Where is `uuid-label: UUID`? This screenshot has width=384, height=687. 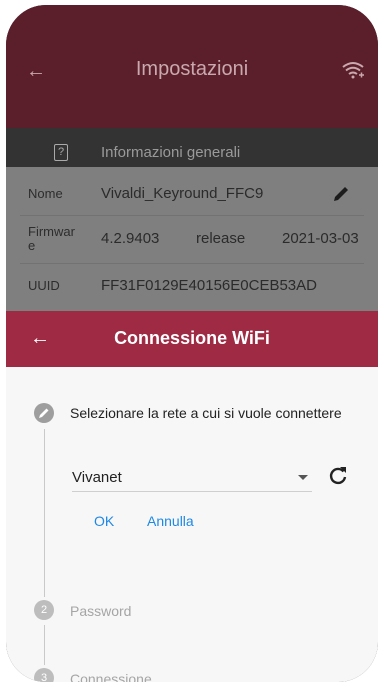
uuid-label: UUID is located at coordinates (44, 285).